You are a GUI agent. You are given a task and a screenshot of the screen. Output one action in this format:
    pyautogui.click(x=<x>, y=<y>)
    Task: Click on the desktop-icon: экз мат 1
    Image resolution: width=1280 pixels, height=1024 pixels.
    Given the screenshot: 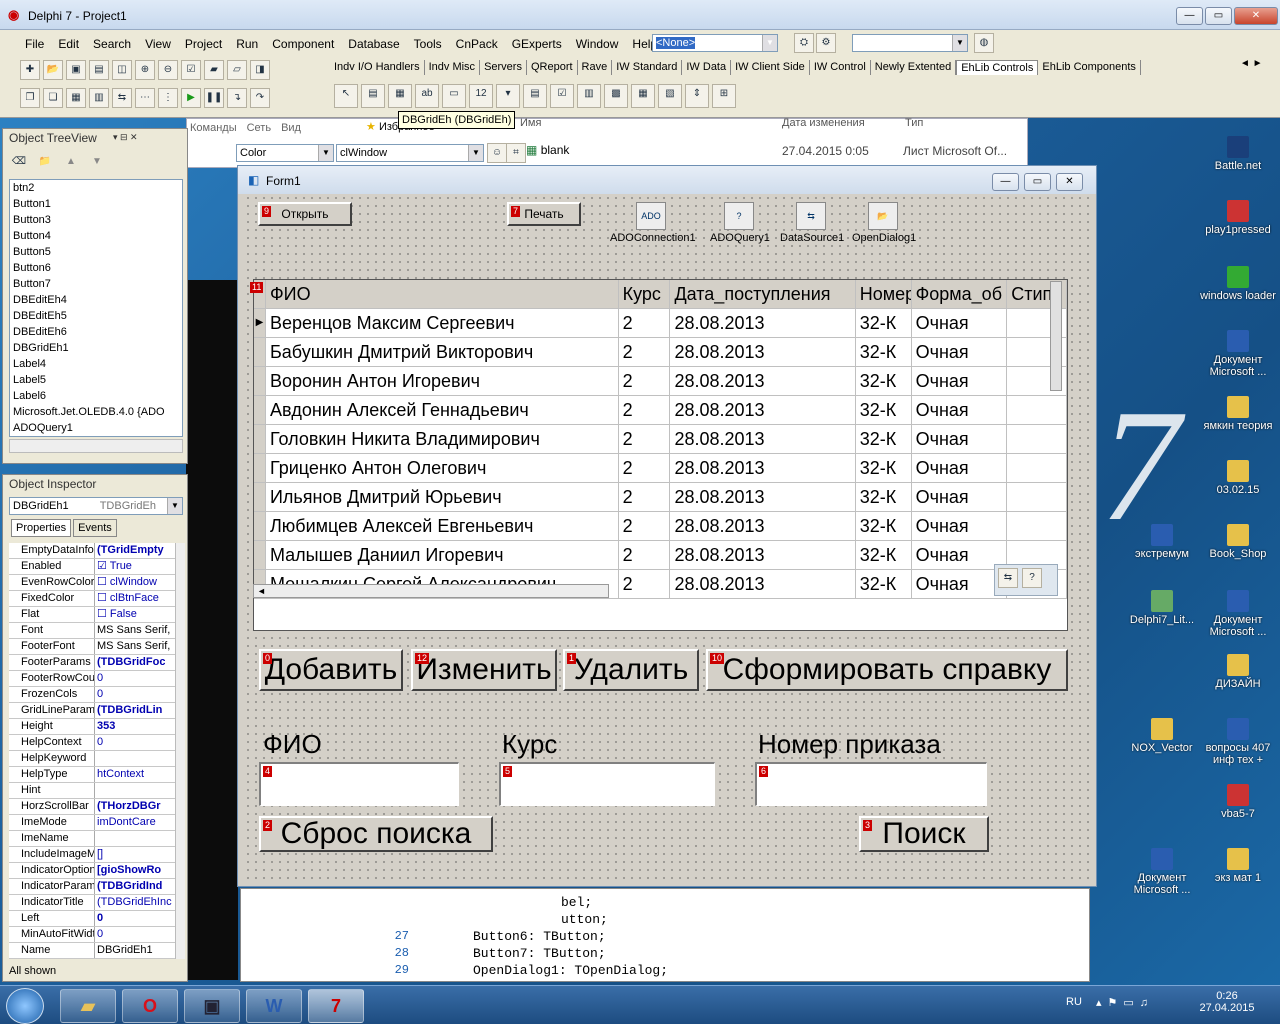 What is the action you would take?
    pyautogui.click(x=1238, y=866)
    